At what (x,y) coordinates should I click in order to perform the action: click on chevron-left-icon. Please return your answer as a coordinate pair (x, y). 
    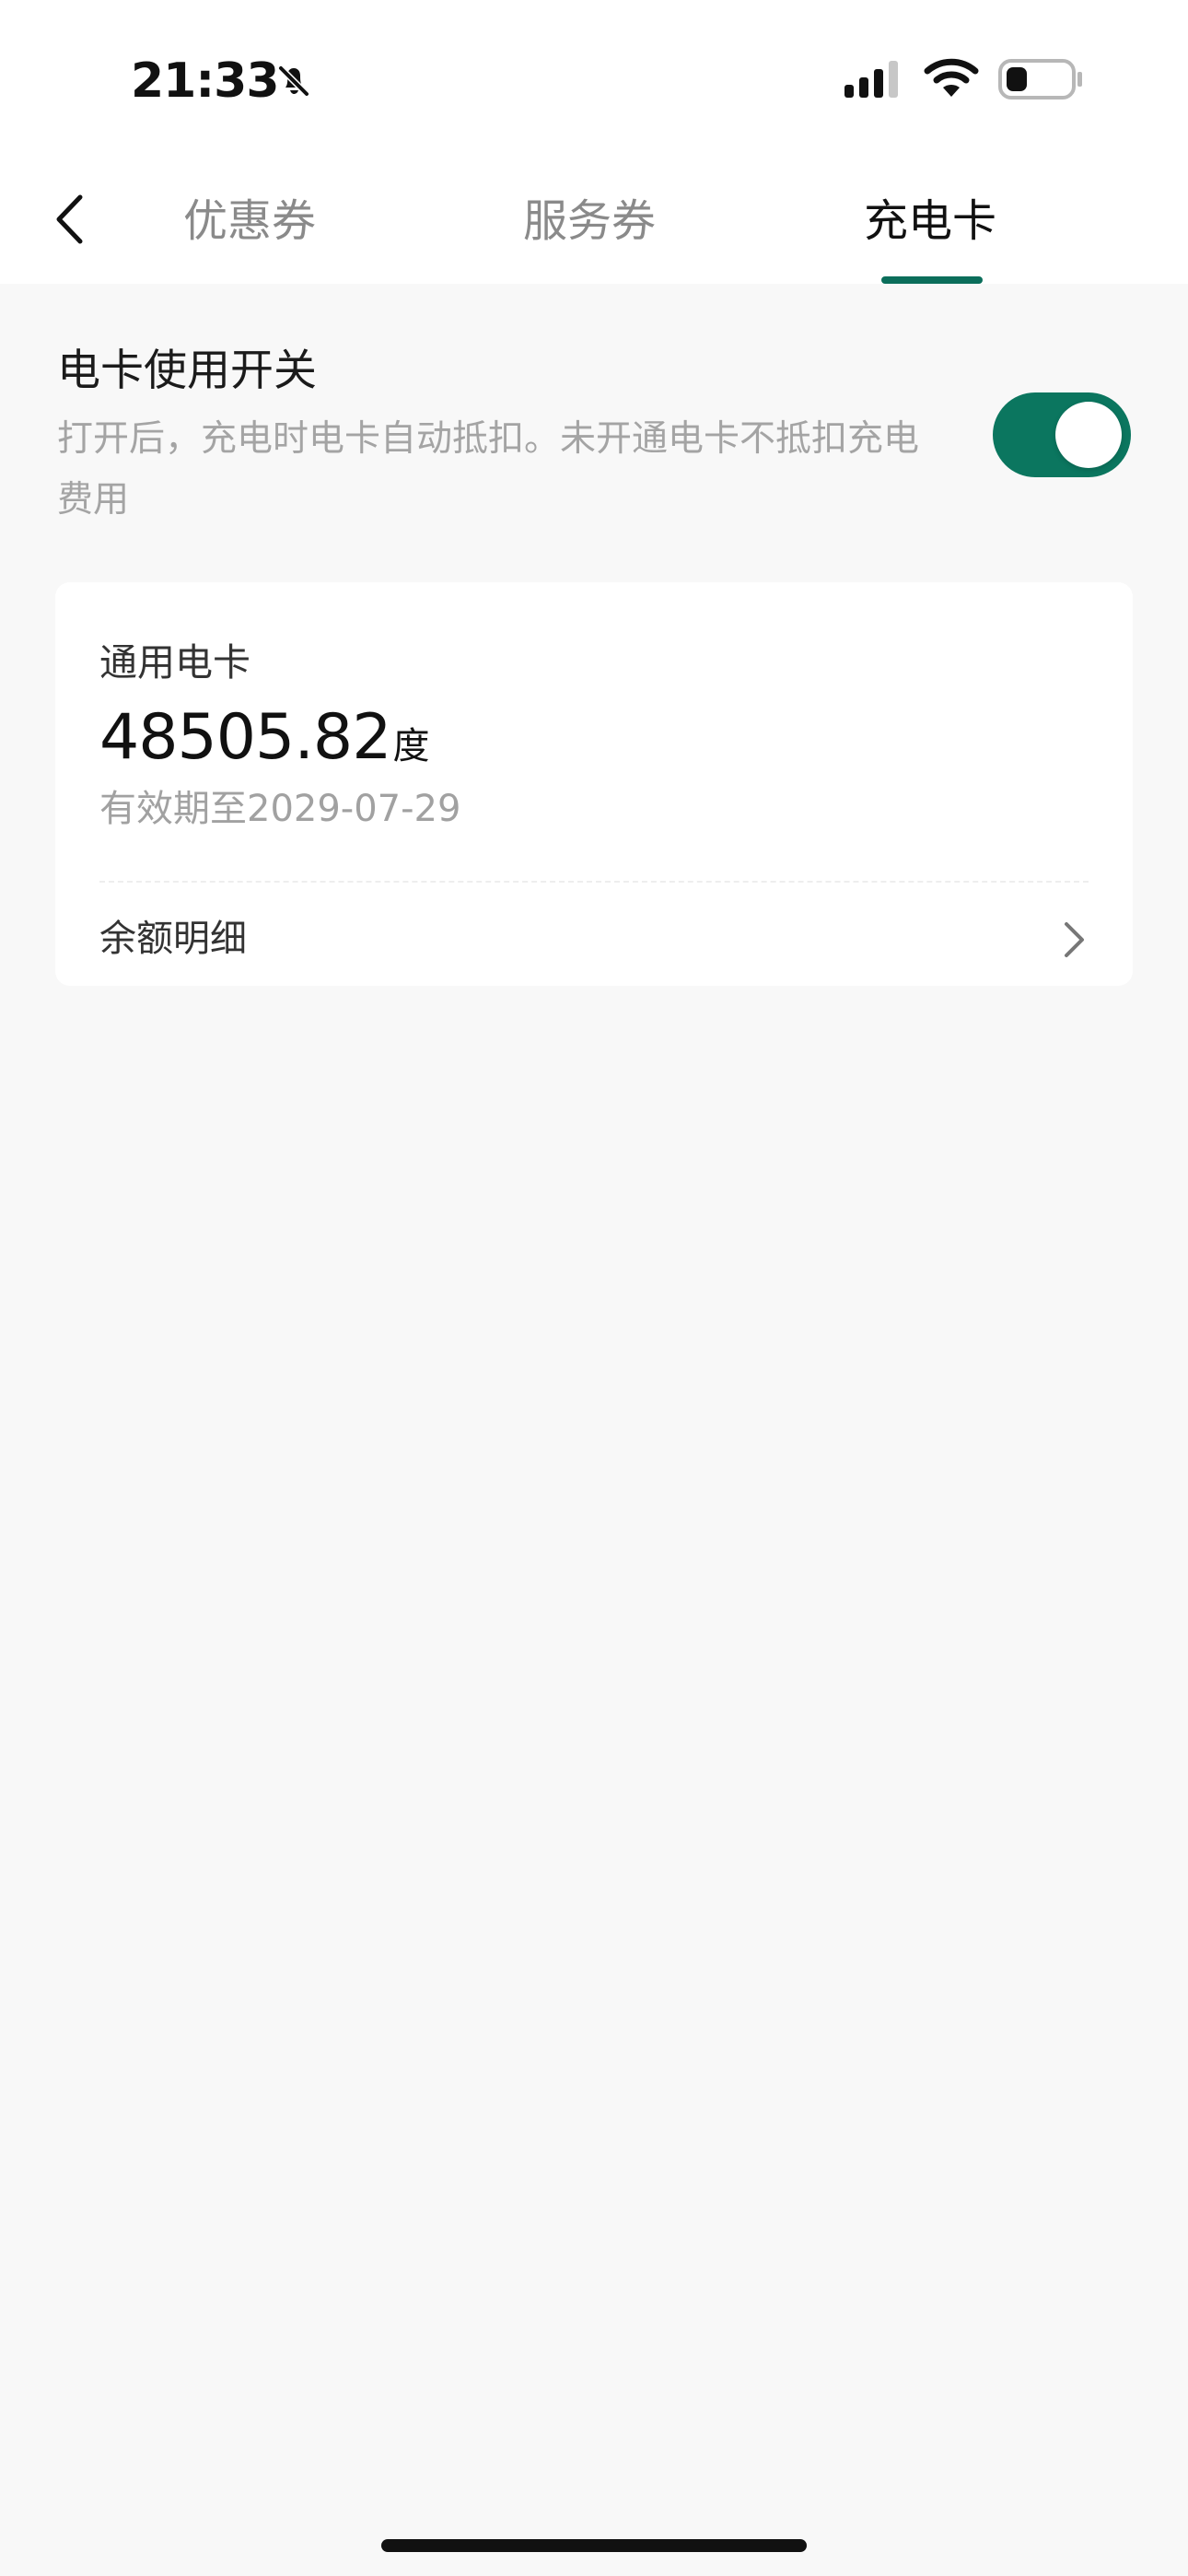
    Looking at the image, I should click on (69, 219).